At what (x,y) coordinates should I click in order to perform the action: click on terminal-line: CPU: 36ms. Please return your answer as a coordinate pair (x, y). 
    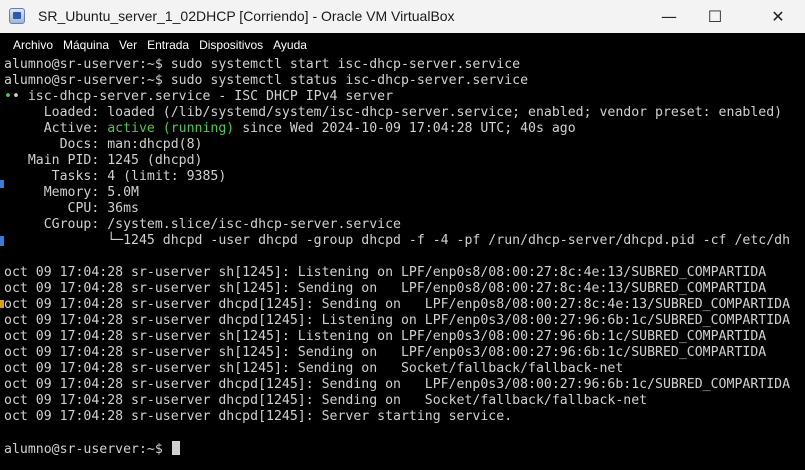
    Looking at the image, I should click on (71, 208).